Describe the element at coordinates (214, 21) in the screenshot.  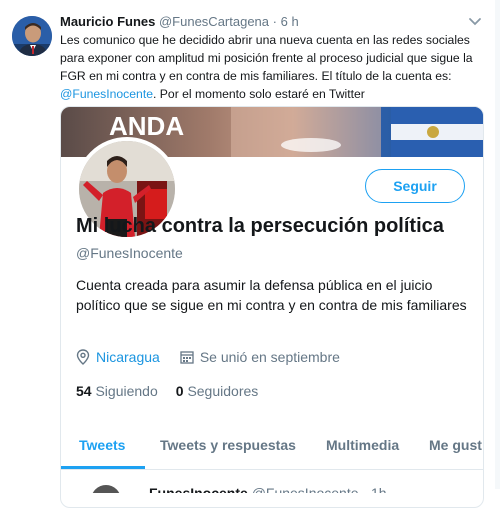
I see `author-handle: @FunesCartagena` at that location.